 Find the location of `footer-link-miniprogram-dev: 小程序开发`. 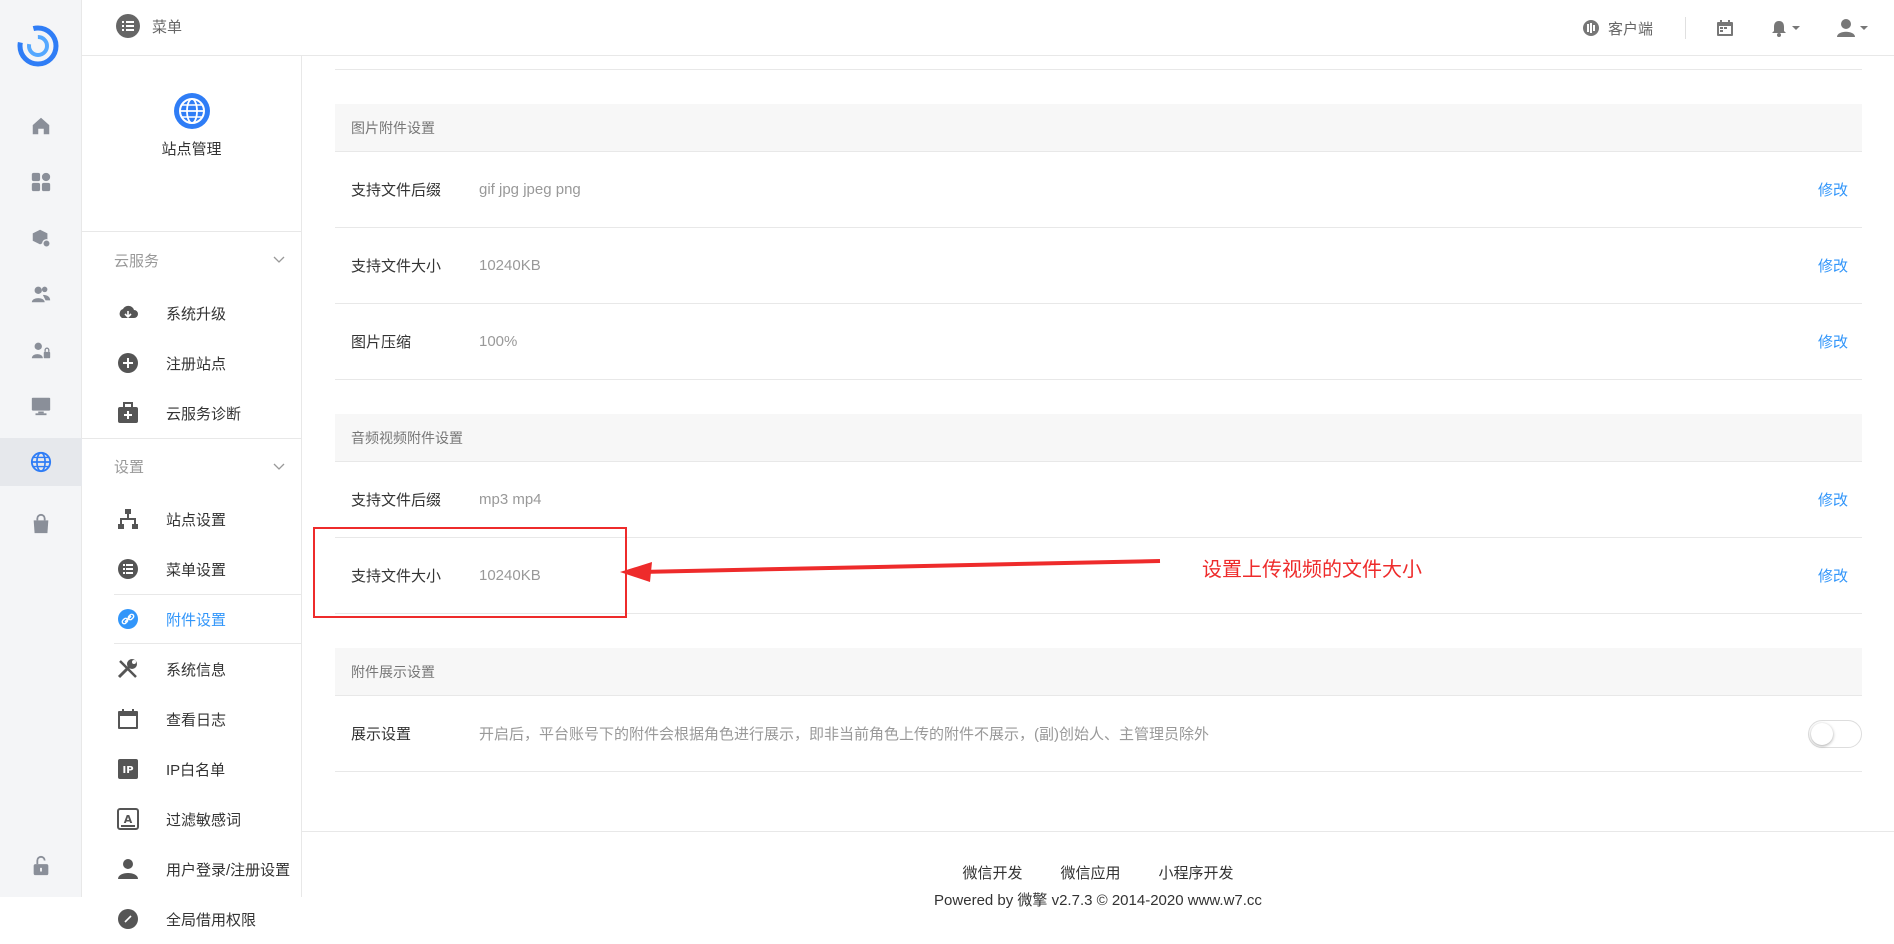

footer-link-miniprogram-dev: 小程序开发 is located at coordinates (1196, 872).